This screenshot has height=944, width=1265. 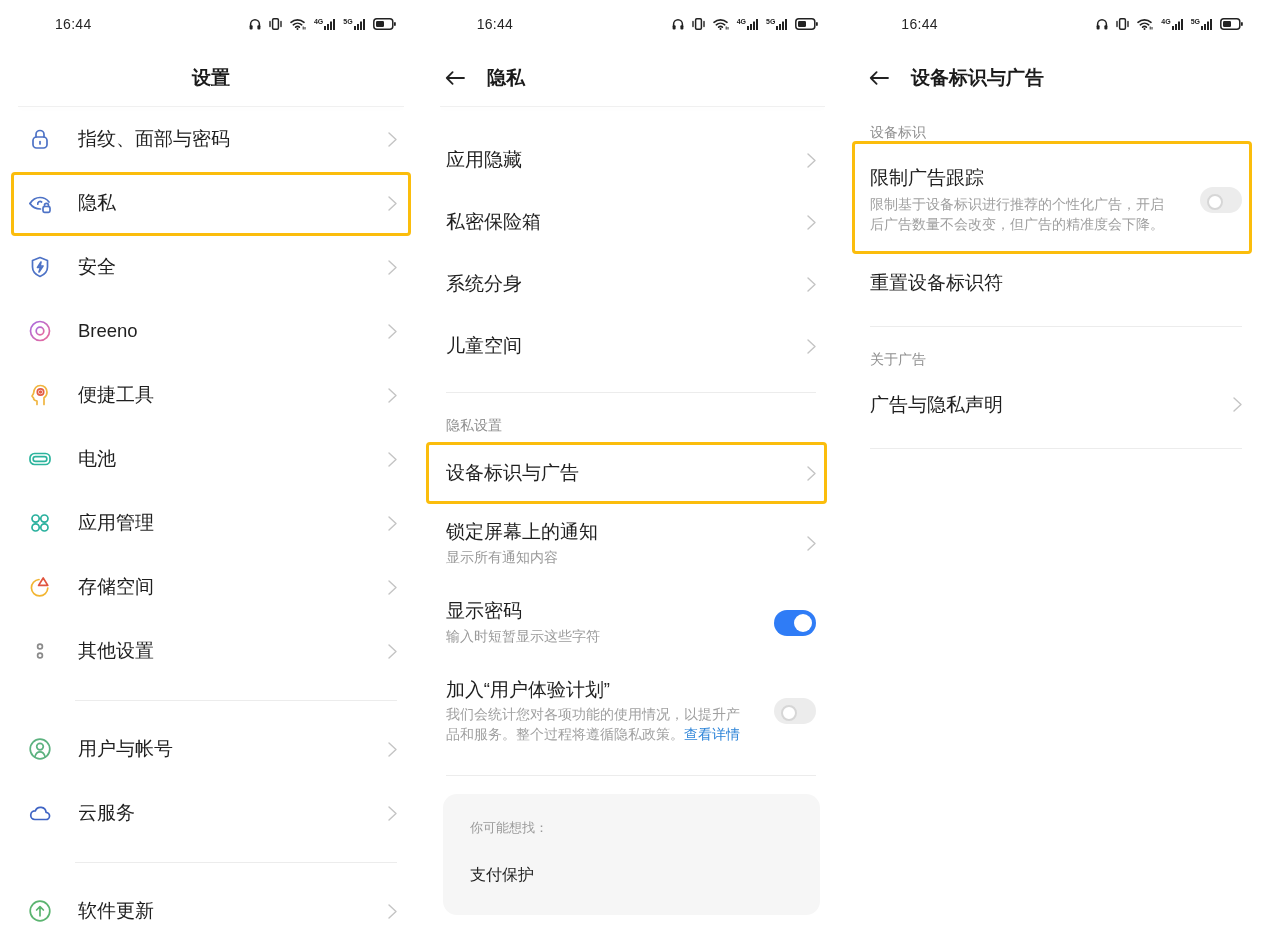 I want to click on section-header: 设备标识, so click(x=898, y=132).